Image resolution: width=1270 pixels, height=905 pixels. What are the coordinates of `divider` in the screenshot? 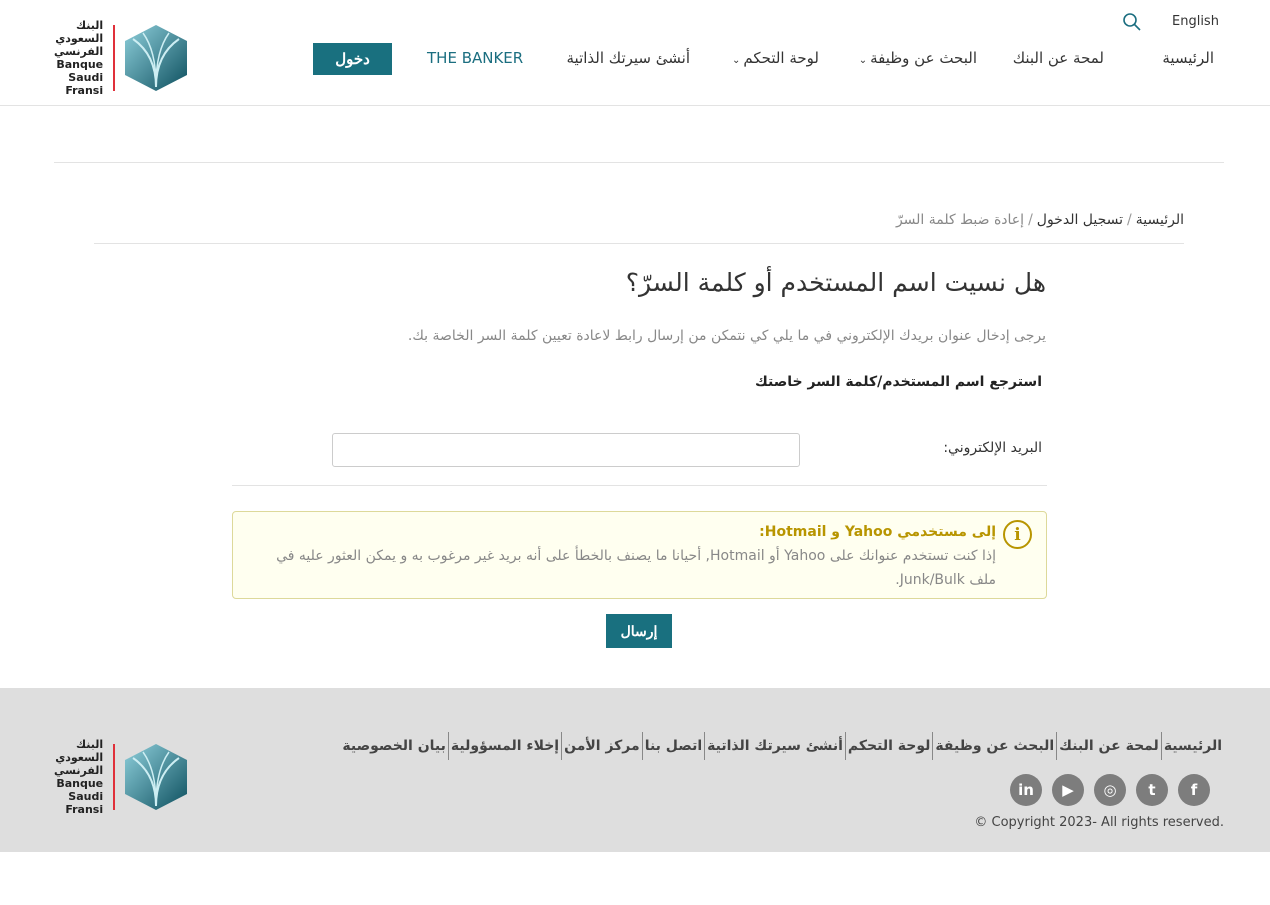 It's located at (639, 162).